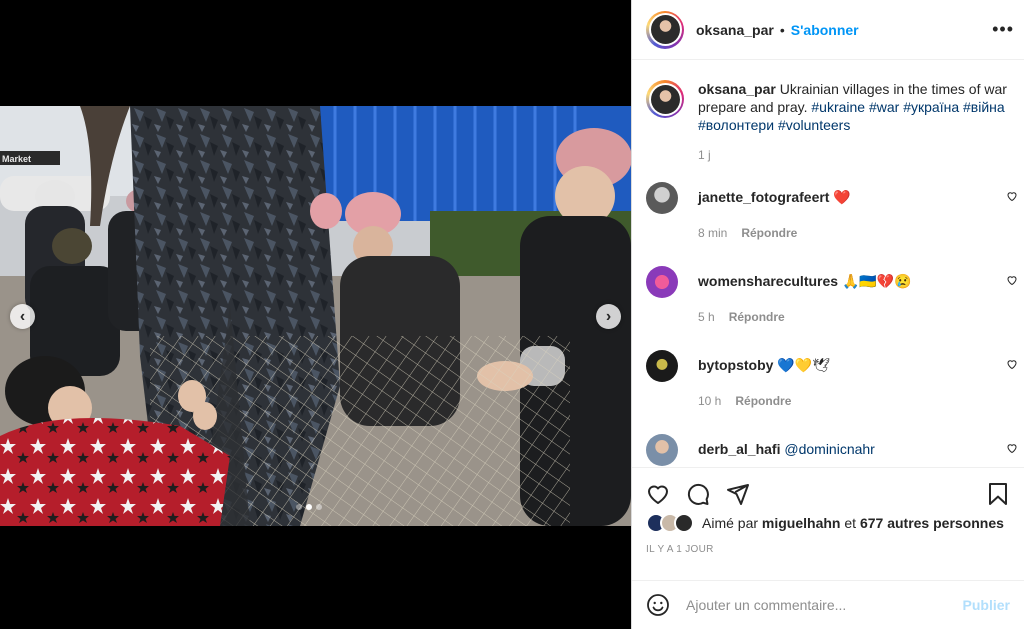 The image size is (1024, 629). I want to click on share-icon, so click(738, 494).